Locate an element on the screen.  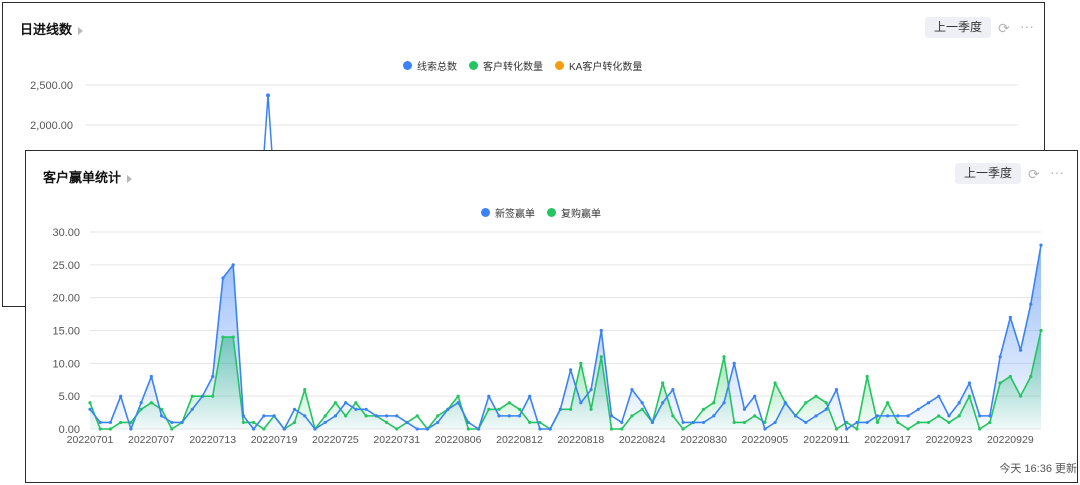
x-tick-label: 20220911 is located at coordinates (826, 440).